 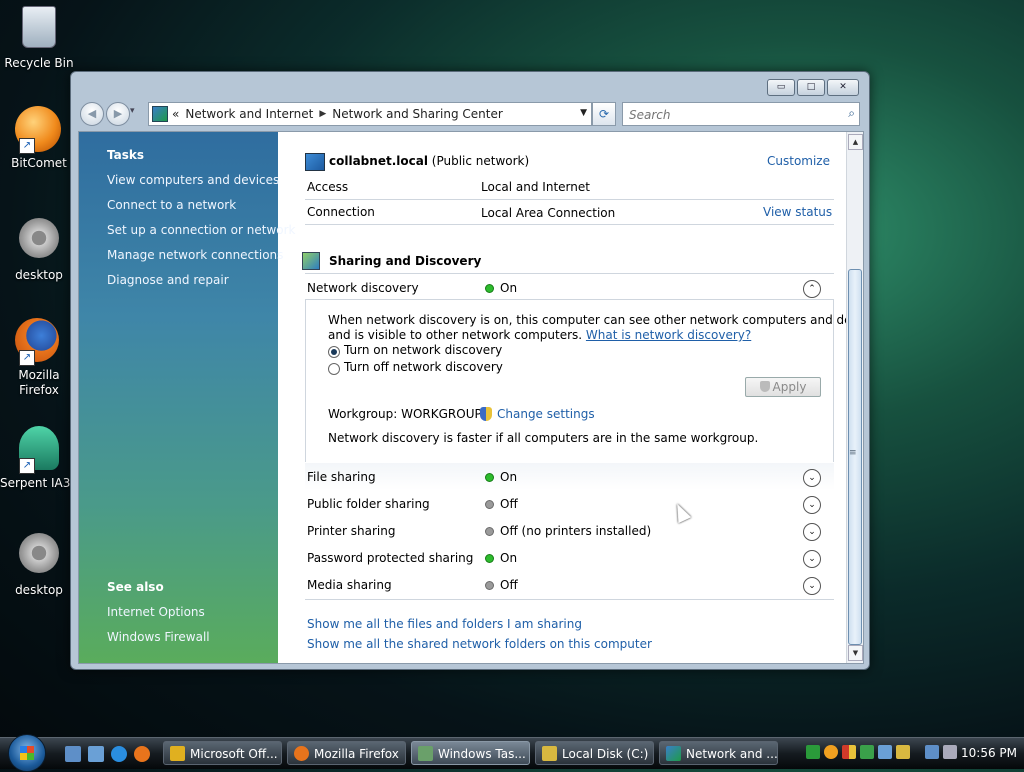 What do you see at coordinates (315, 162) in the screenshot?
I see `public-network-icon` at bounding box center [315, 162].